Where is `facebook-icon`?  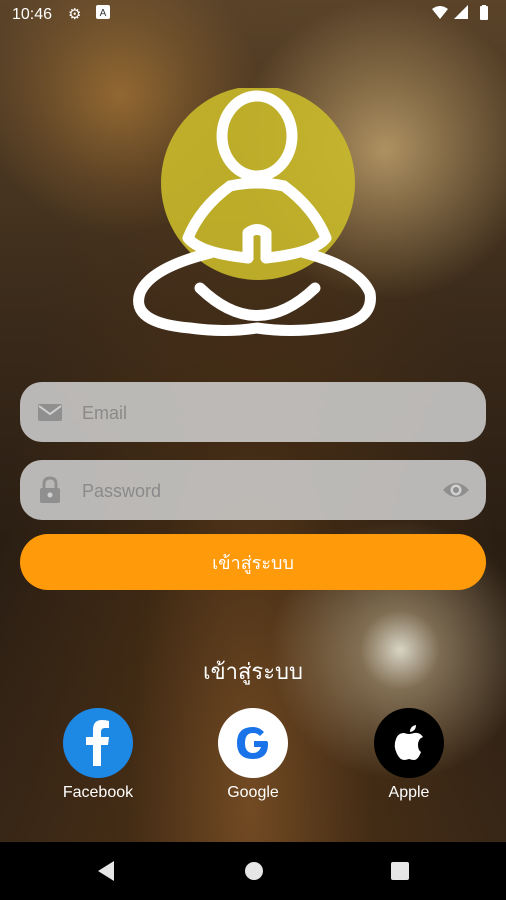
facebook-icon is located at coordinates (98, 743).